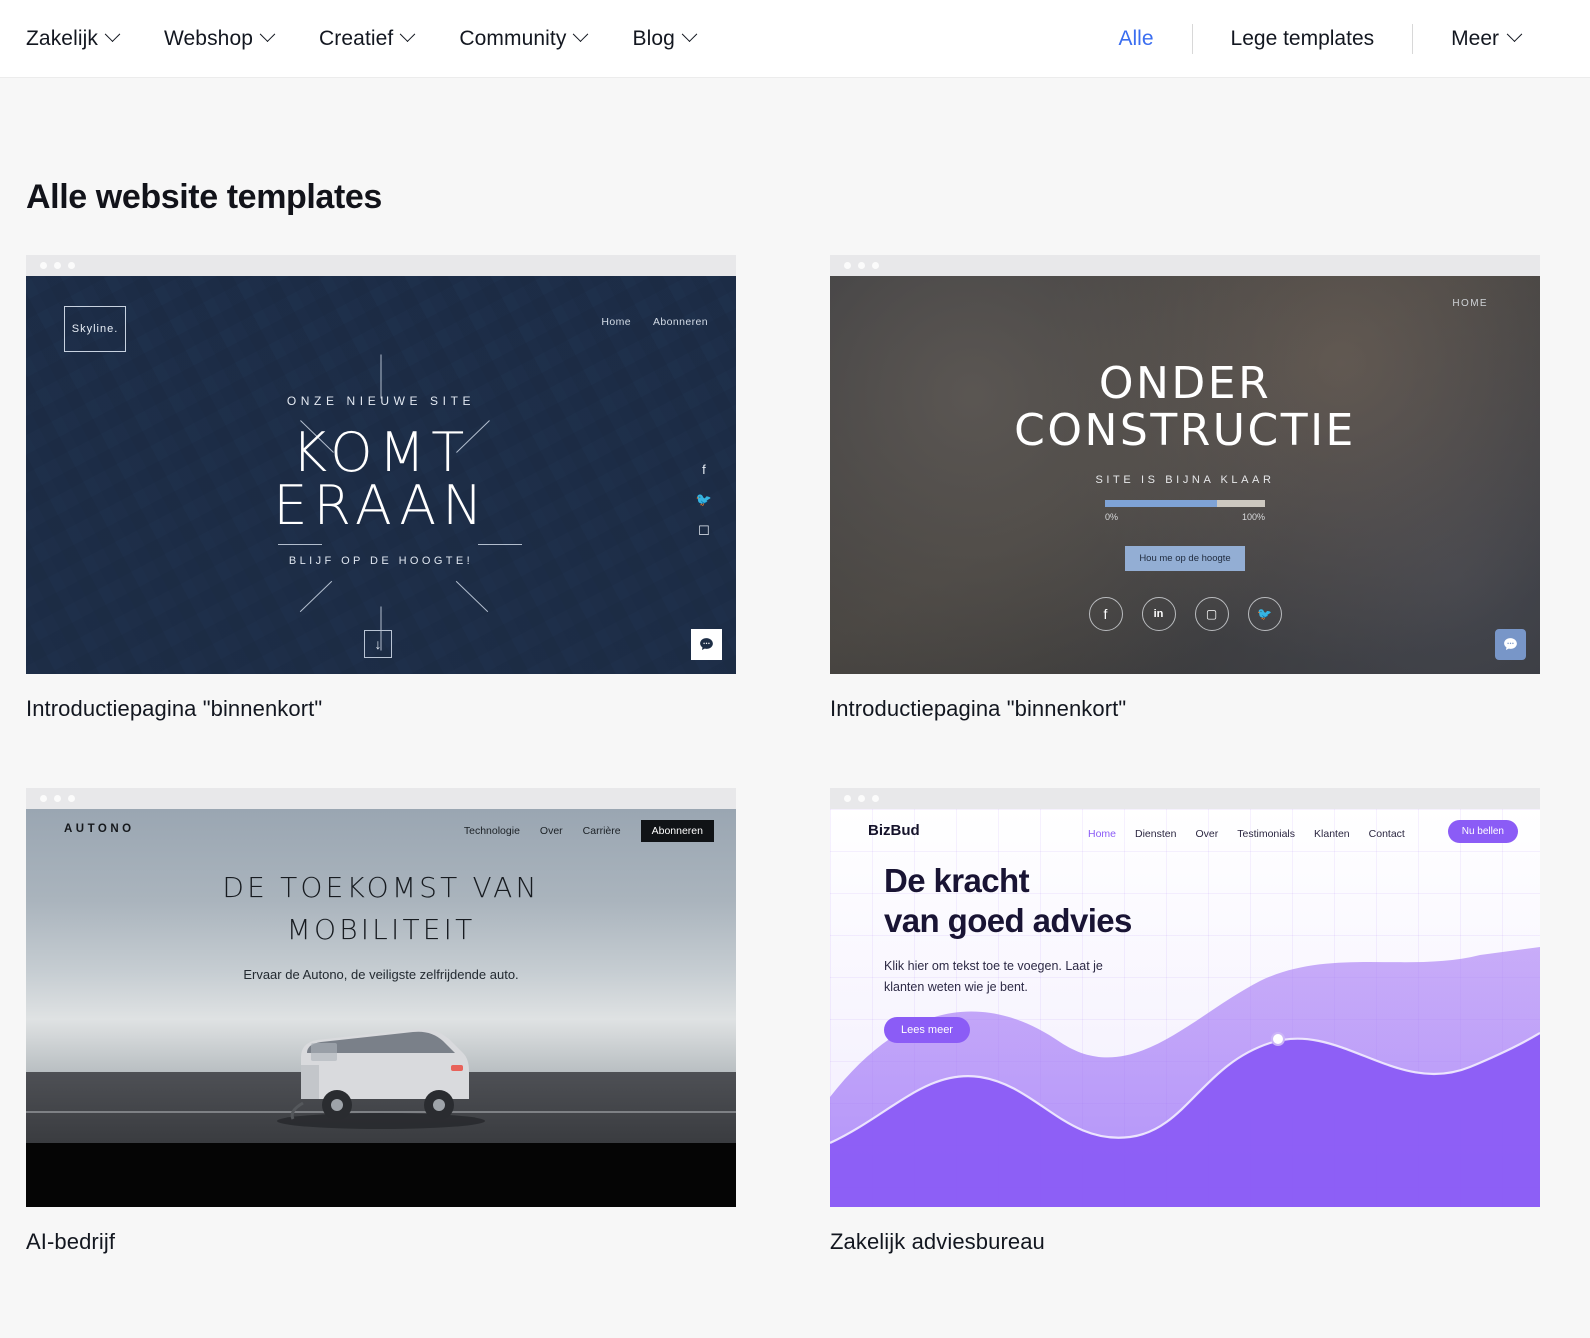 This screenshot has height=1338, width=1590. Describe the element at coordinates (894, 830) in the screenshot. I see `bizbud-logo: BizBud` at that location.